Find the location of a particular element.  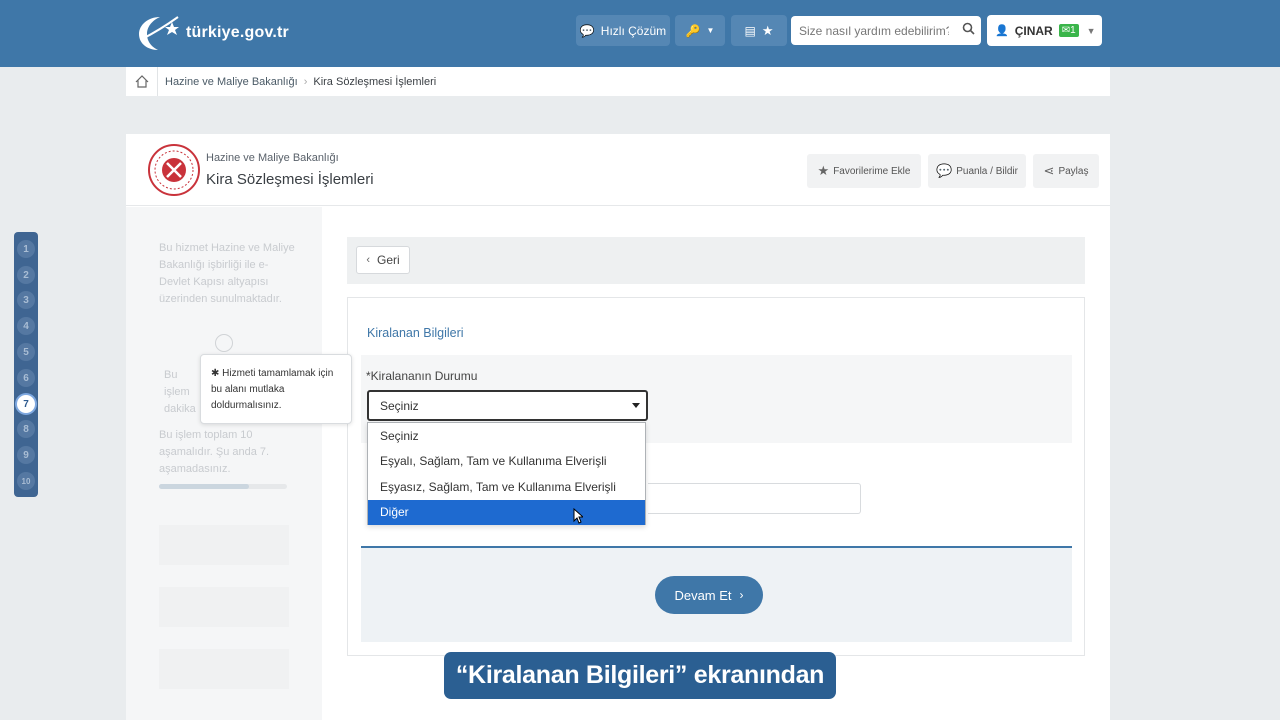

continue-label: Devam Et is located at coordinates (703, 595).